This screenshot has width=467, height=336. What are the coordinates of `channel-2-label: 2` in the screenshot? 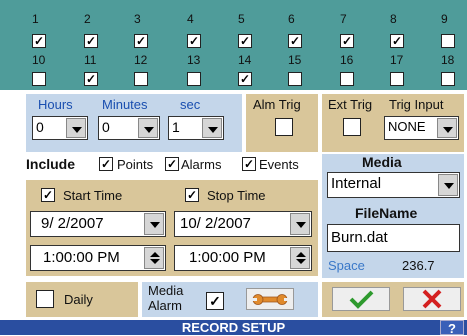 It's located at (87, 19).